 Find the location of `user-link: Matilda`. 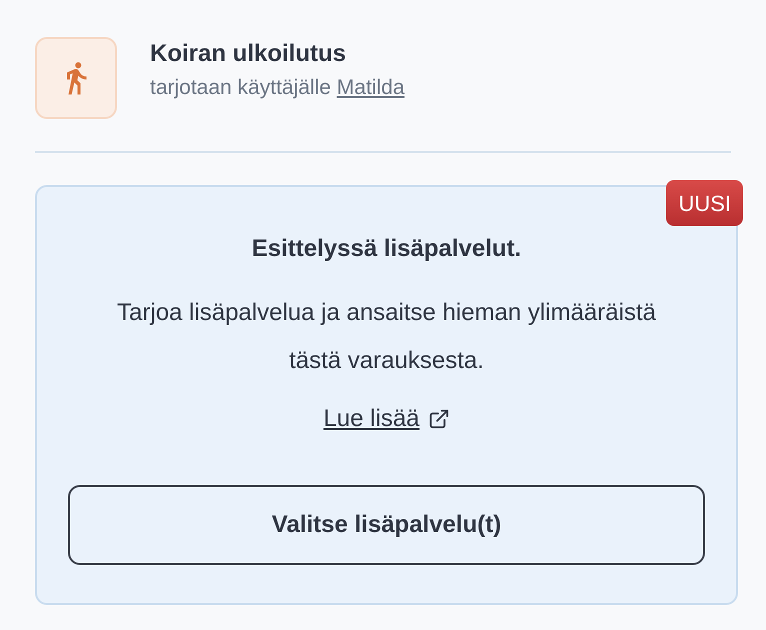

user-link: Matilda is located at coordinates (370, 87).